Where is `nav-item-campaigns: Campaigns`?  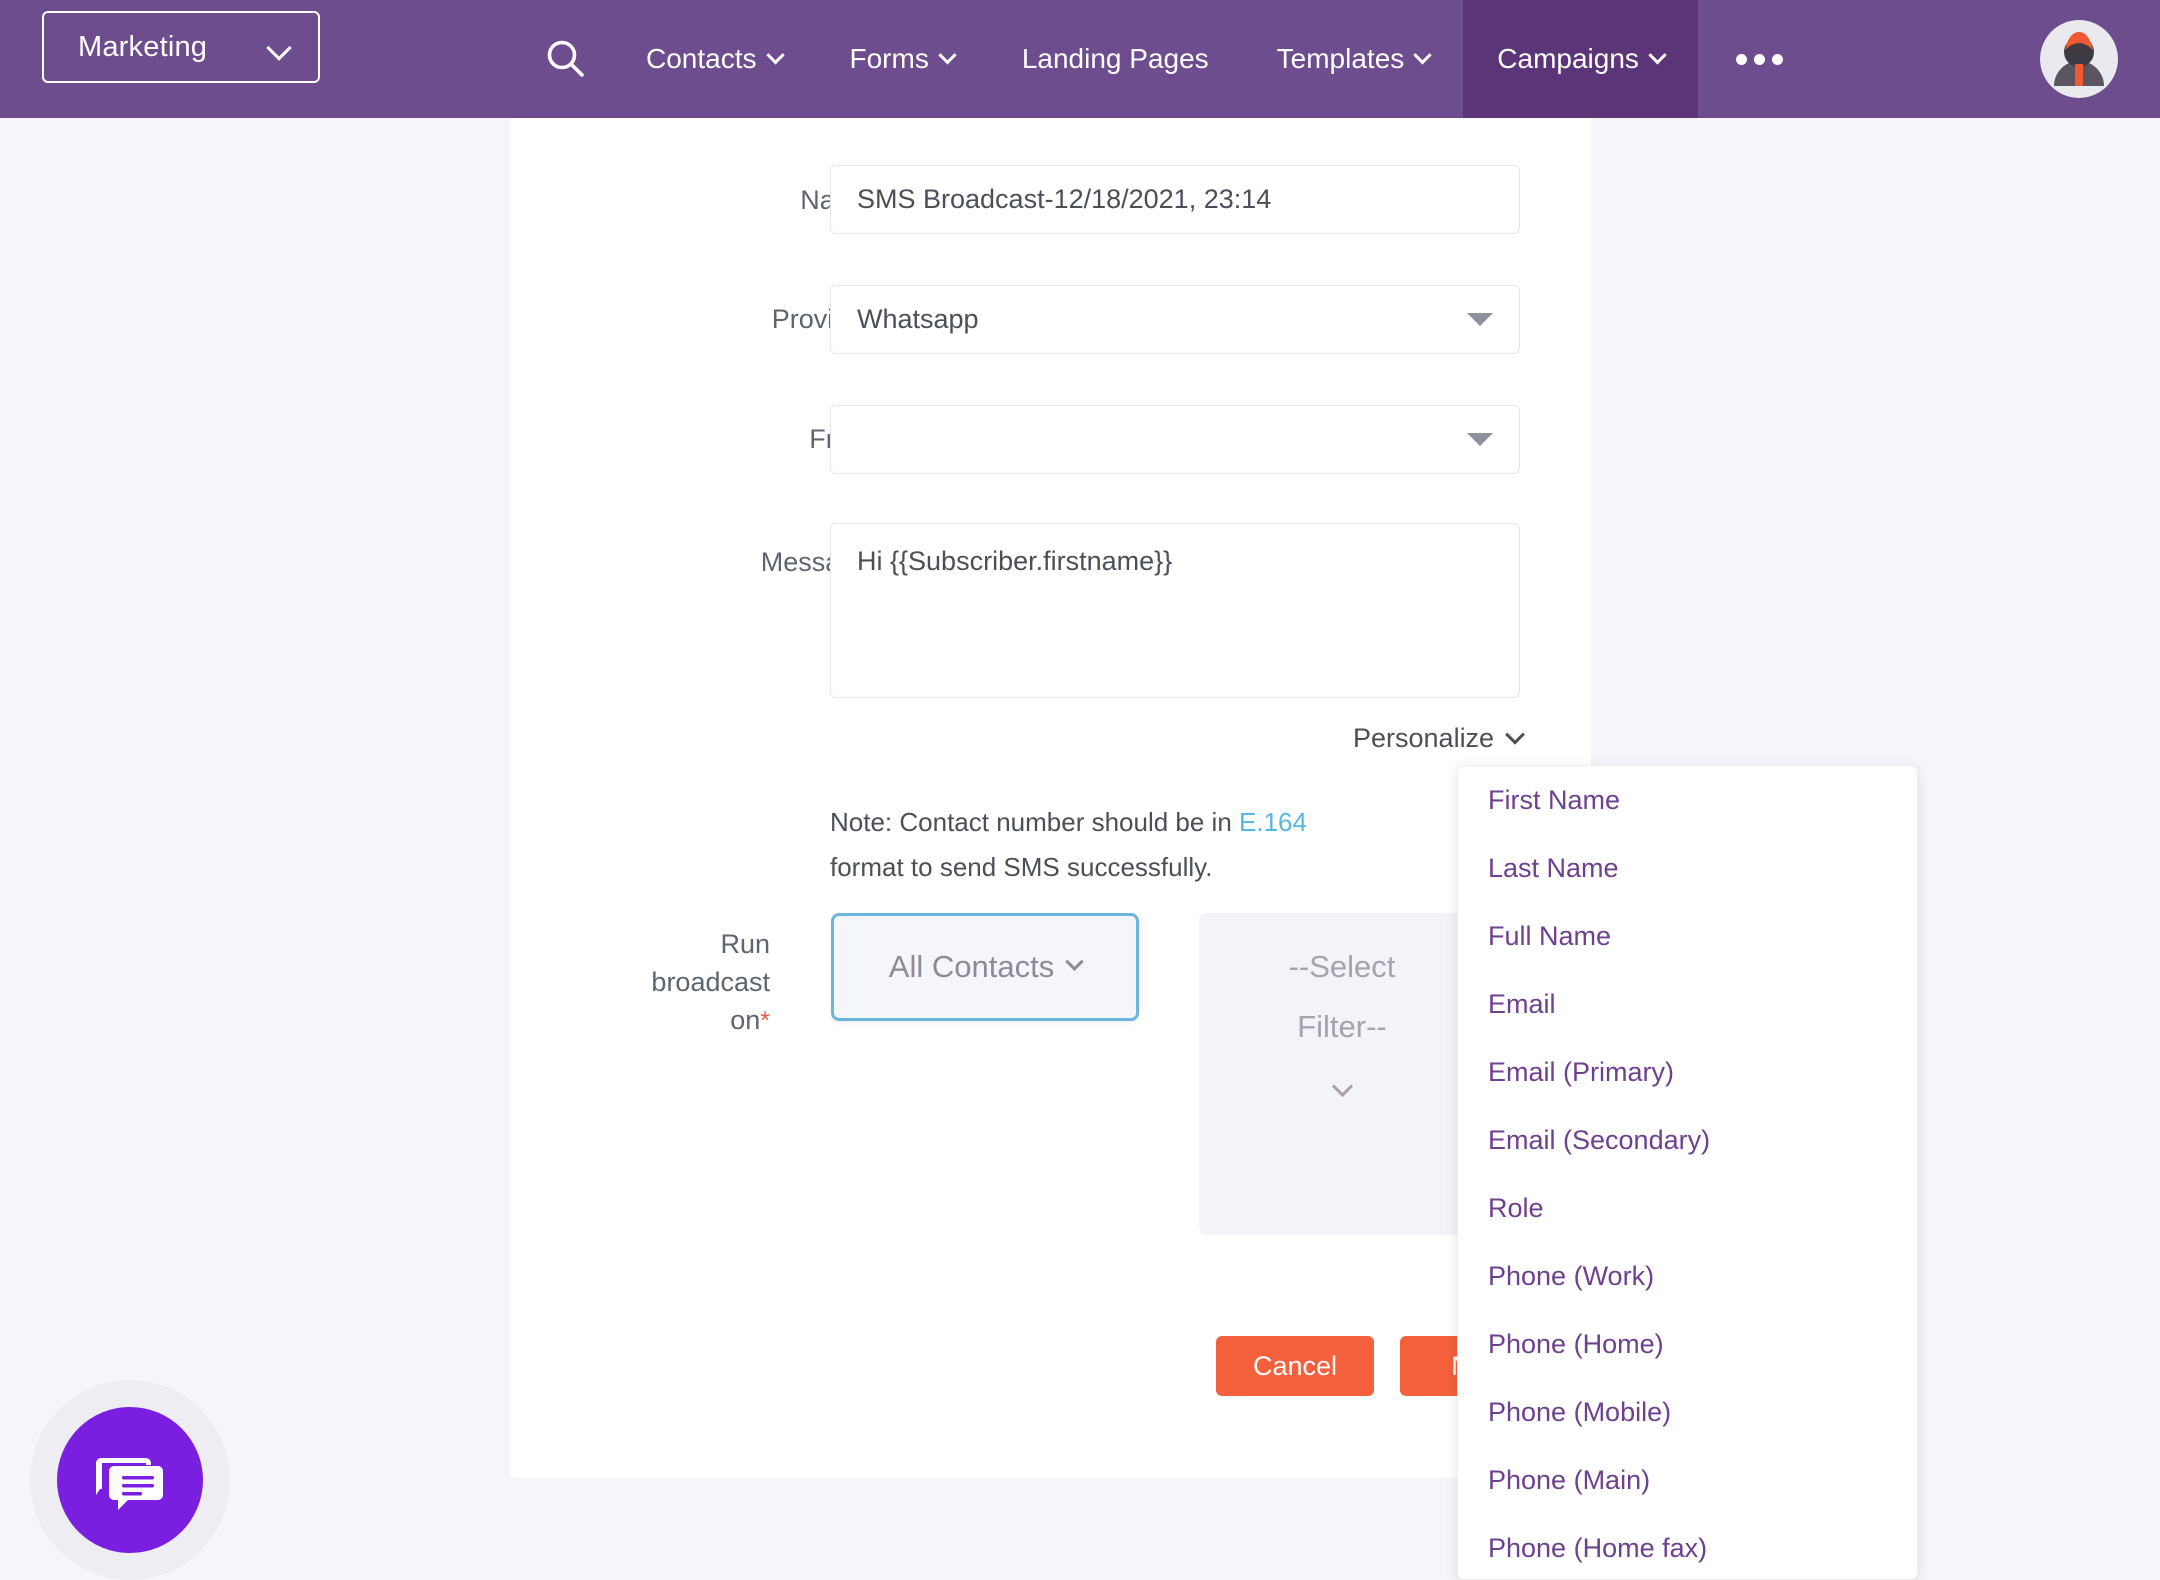 nav-item-campaigns: Campaigns is located at coordinates (1580, 59).